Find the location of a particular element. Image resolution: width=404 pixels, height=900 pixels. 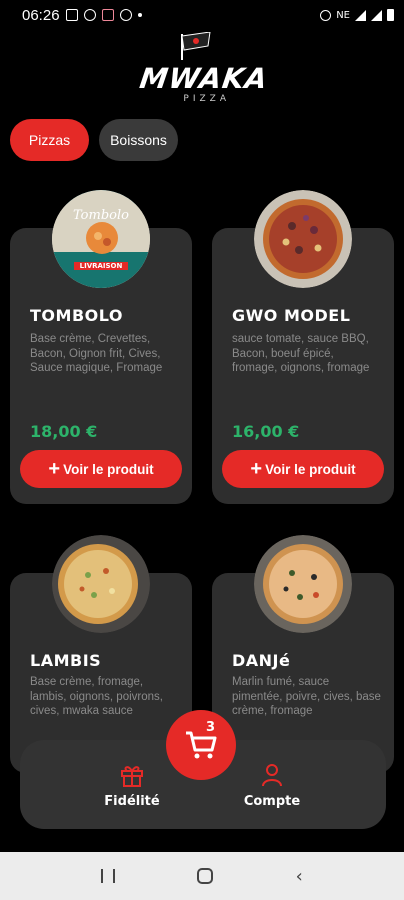

product-price: 18,00 € is located at coordinates (64, 431).